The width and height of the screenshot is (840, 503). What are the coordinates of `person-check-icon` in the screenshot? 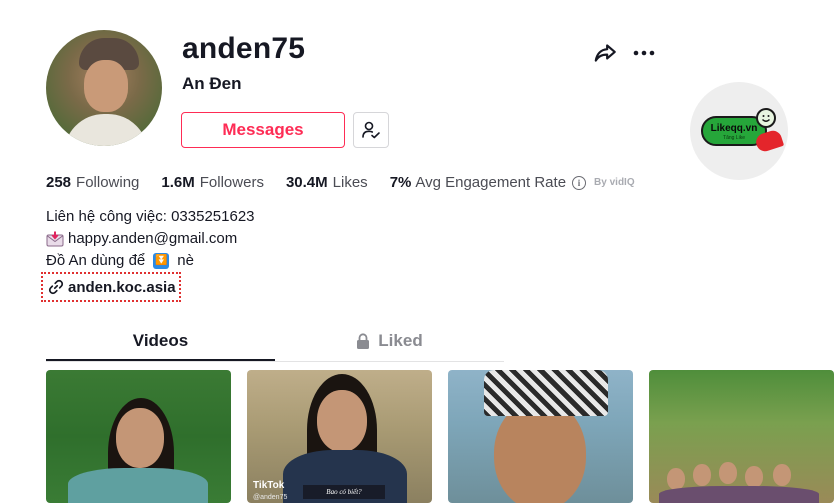 It's located at (371, 130).